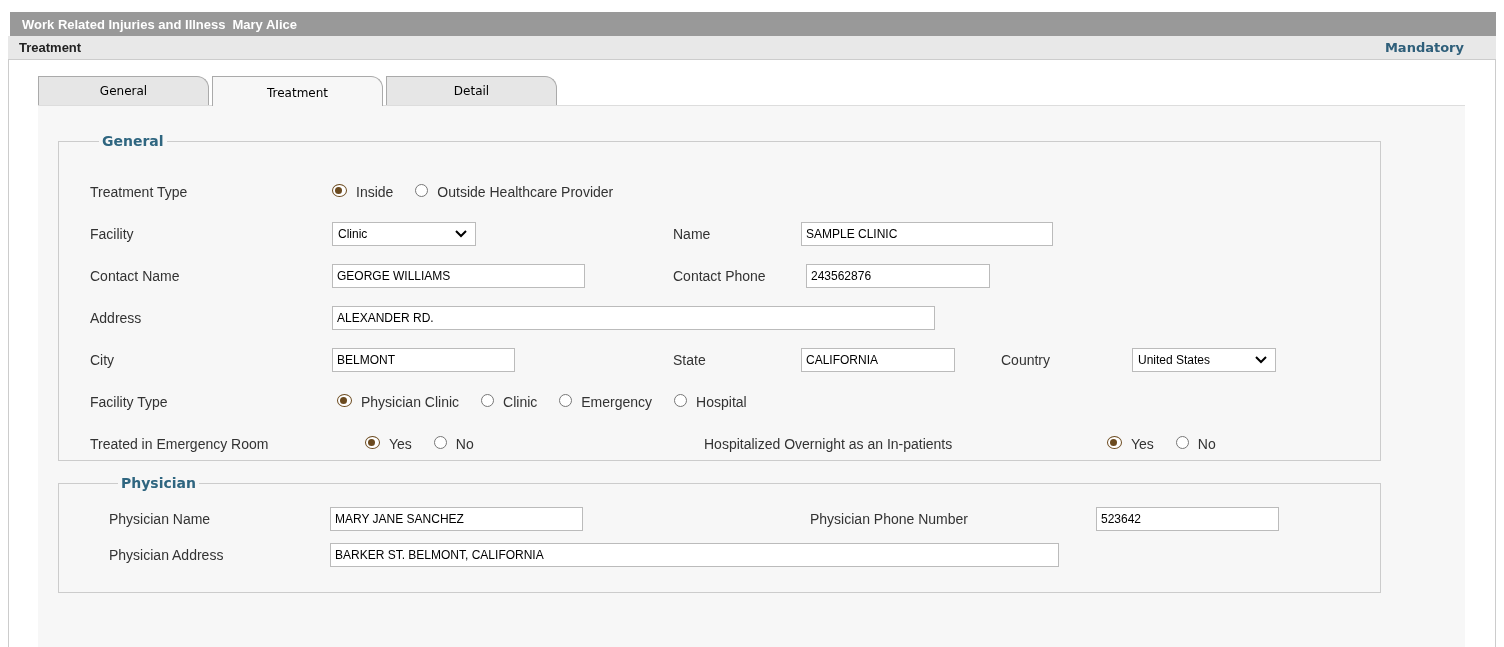  Describe the element at coordinates (123, 90) in the screenshot. I see `tab: General` at that location.